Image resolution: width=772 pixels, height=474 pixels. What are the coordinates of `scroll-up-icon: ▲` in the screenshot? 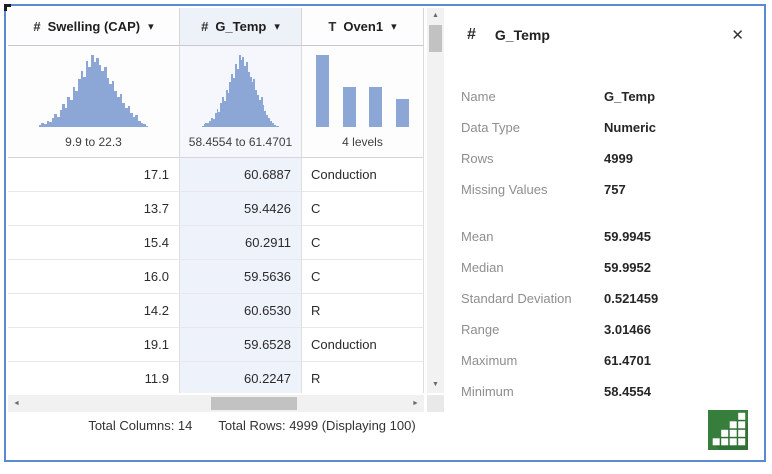 It's located at (435, 16).